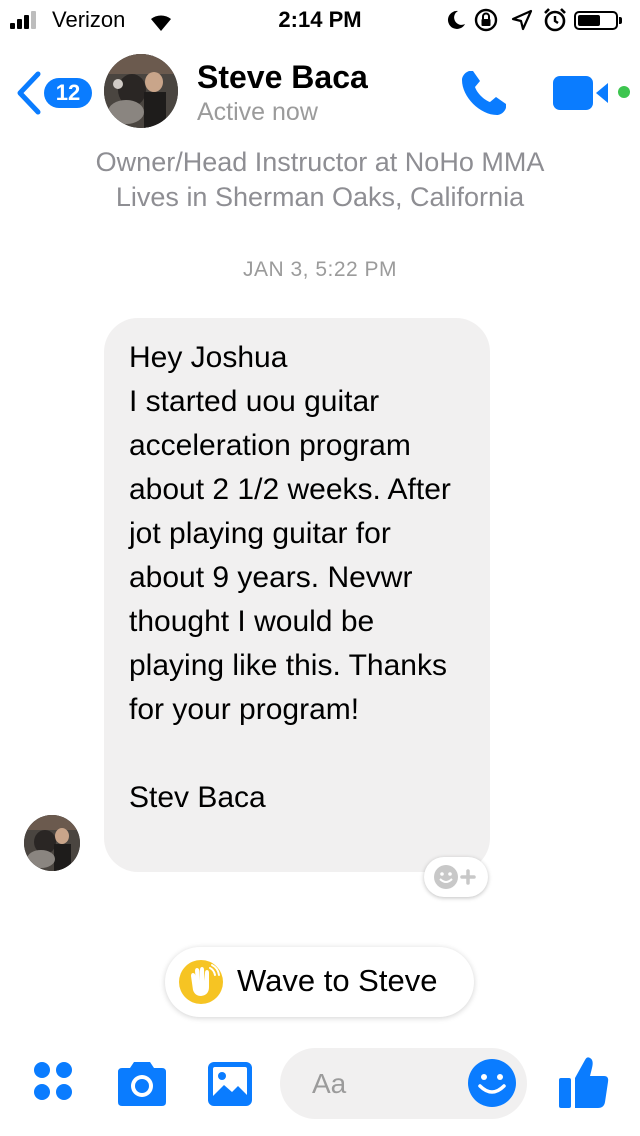 This screenshot has width=640, height=1136. I want to click on add-reaction-icon, so click(455, 877).